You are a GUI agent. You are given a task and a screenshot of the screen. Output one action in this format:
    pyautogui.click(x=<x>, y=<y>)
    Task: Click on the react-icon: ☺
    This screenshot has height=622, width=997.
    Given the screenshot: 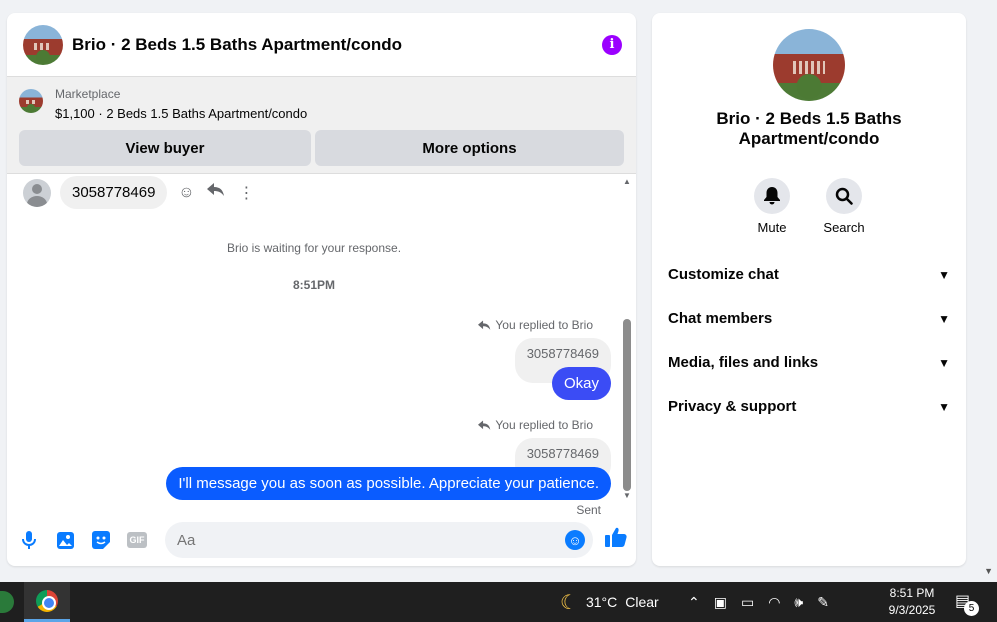 What is the action you would take?
    pyautogui.click(x=186, y=193)
    